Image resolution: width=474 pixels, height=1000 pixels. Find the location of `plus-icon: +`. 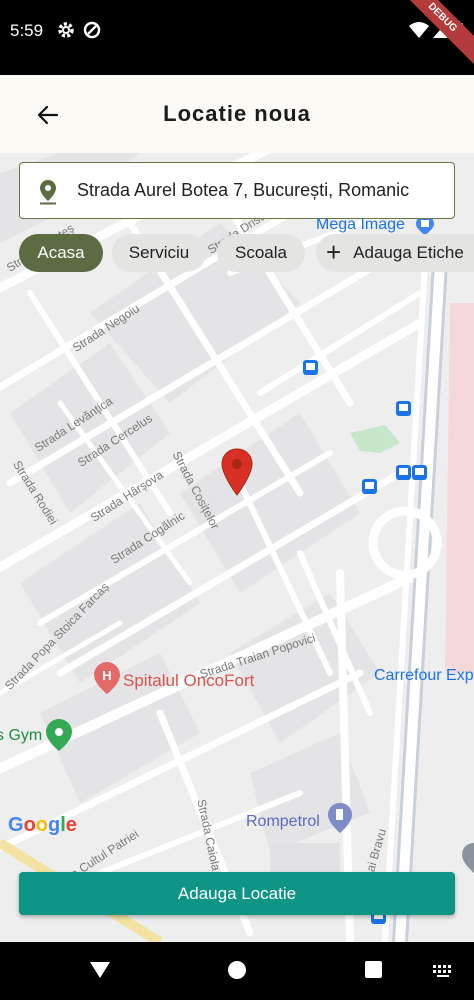

plus-icon: + is located at coordinates (334, 252).